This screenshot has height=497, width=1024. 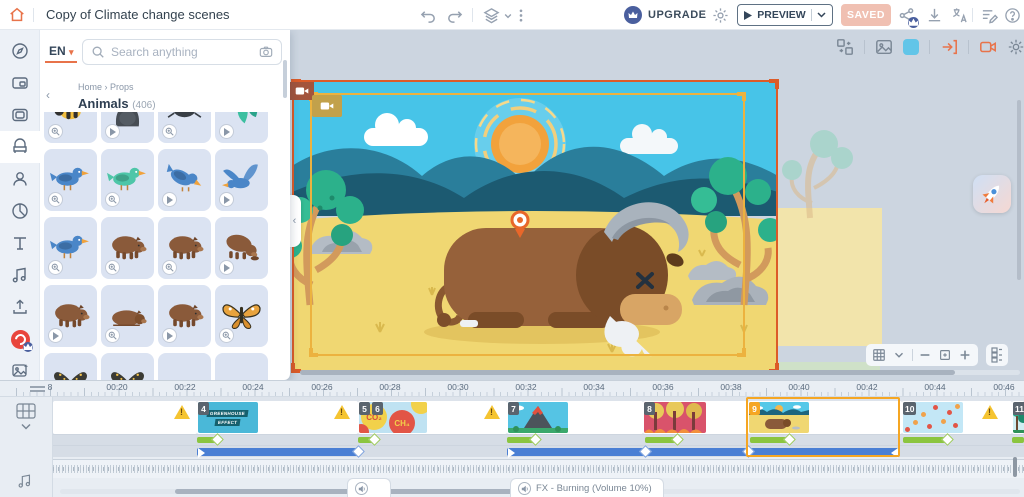 I want to click on enter-scene-icon, so click(x=949, y=47).